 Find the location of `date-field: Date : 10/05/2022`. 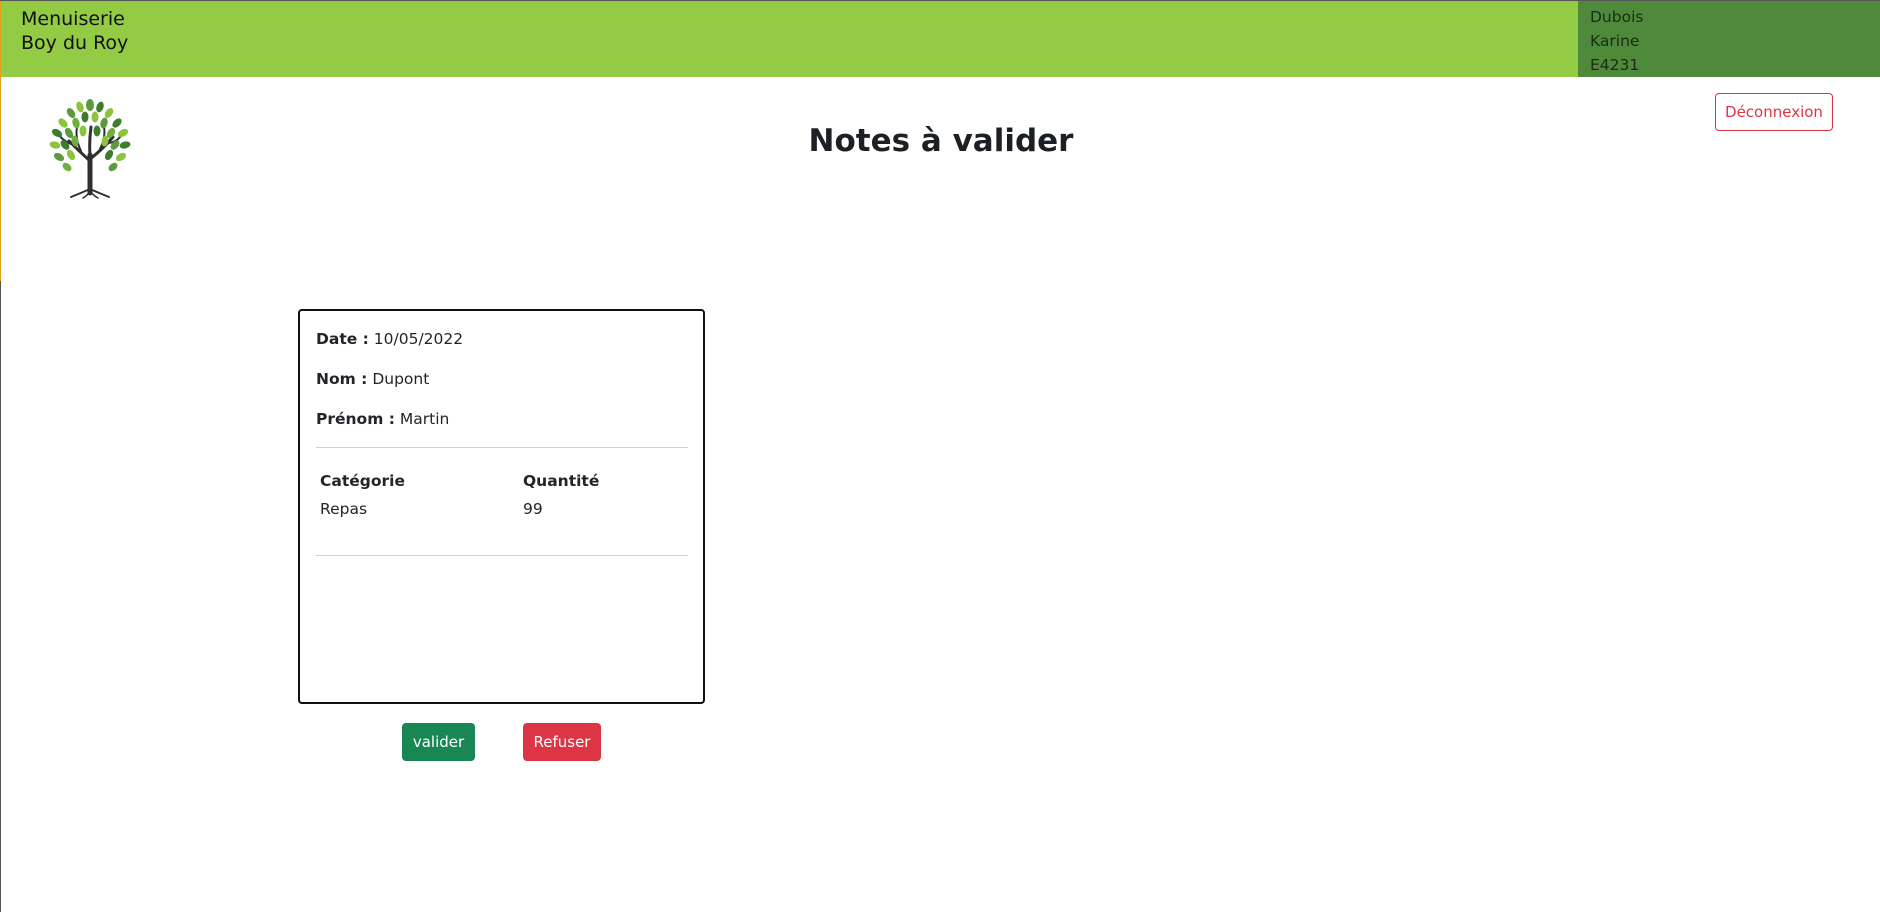

date-field: Date : 10/05/2022 is located at coordinates (389, 339).